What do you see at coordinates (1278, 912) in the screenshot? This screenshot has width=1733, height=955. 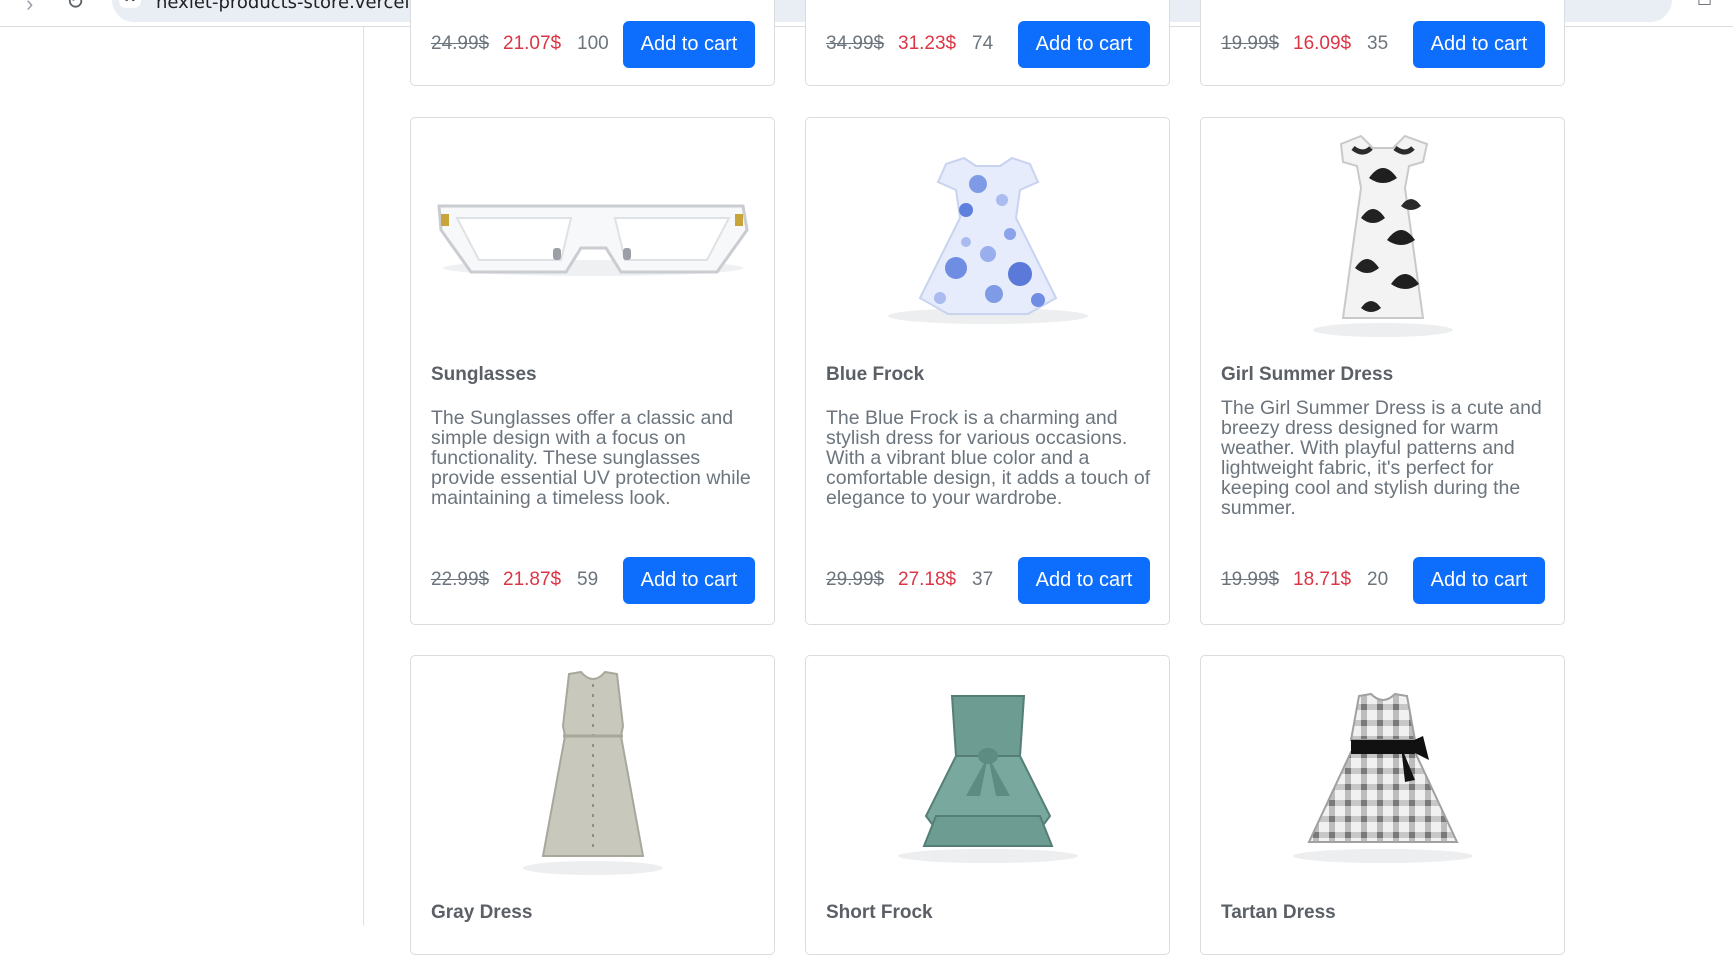 I see `product-title: Tartan Dress` at bounding box center [1278, 912].